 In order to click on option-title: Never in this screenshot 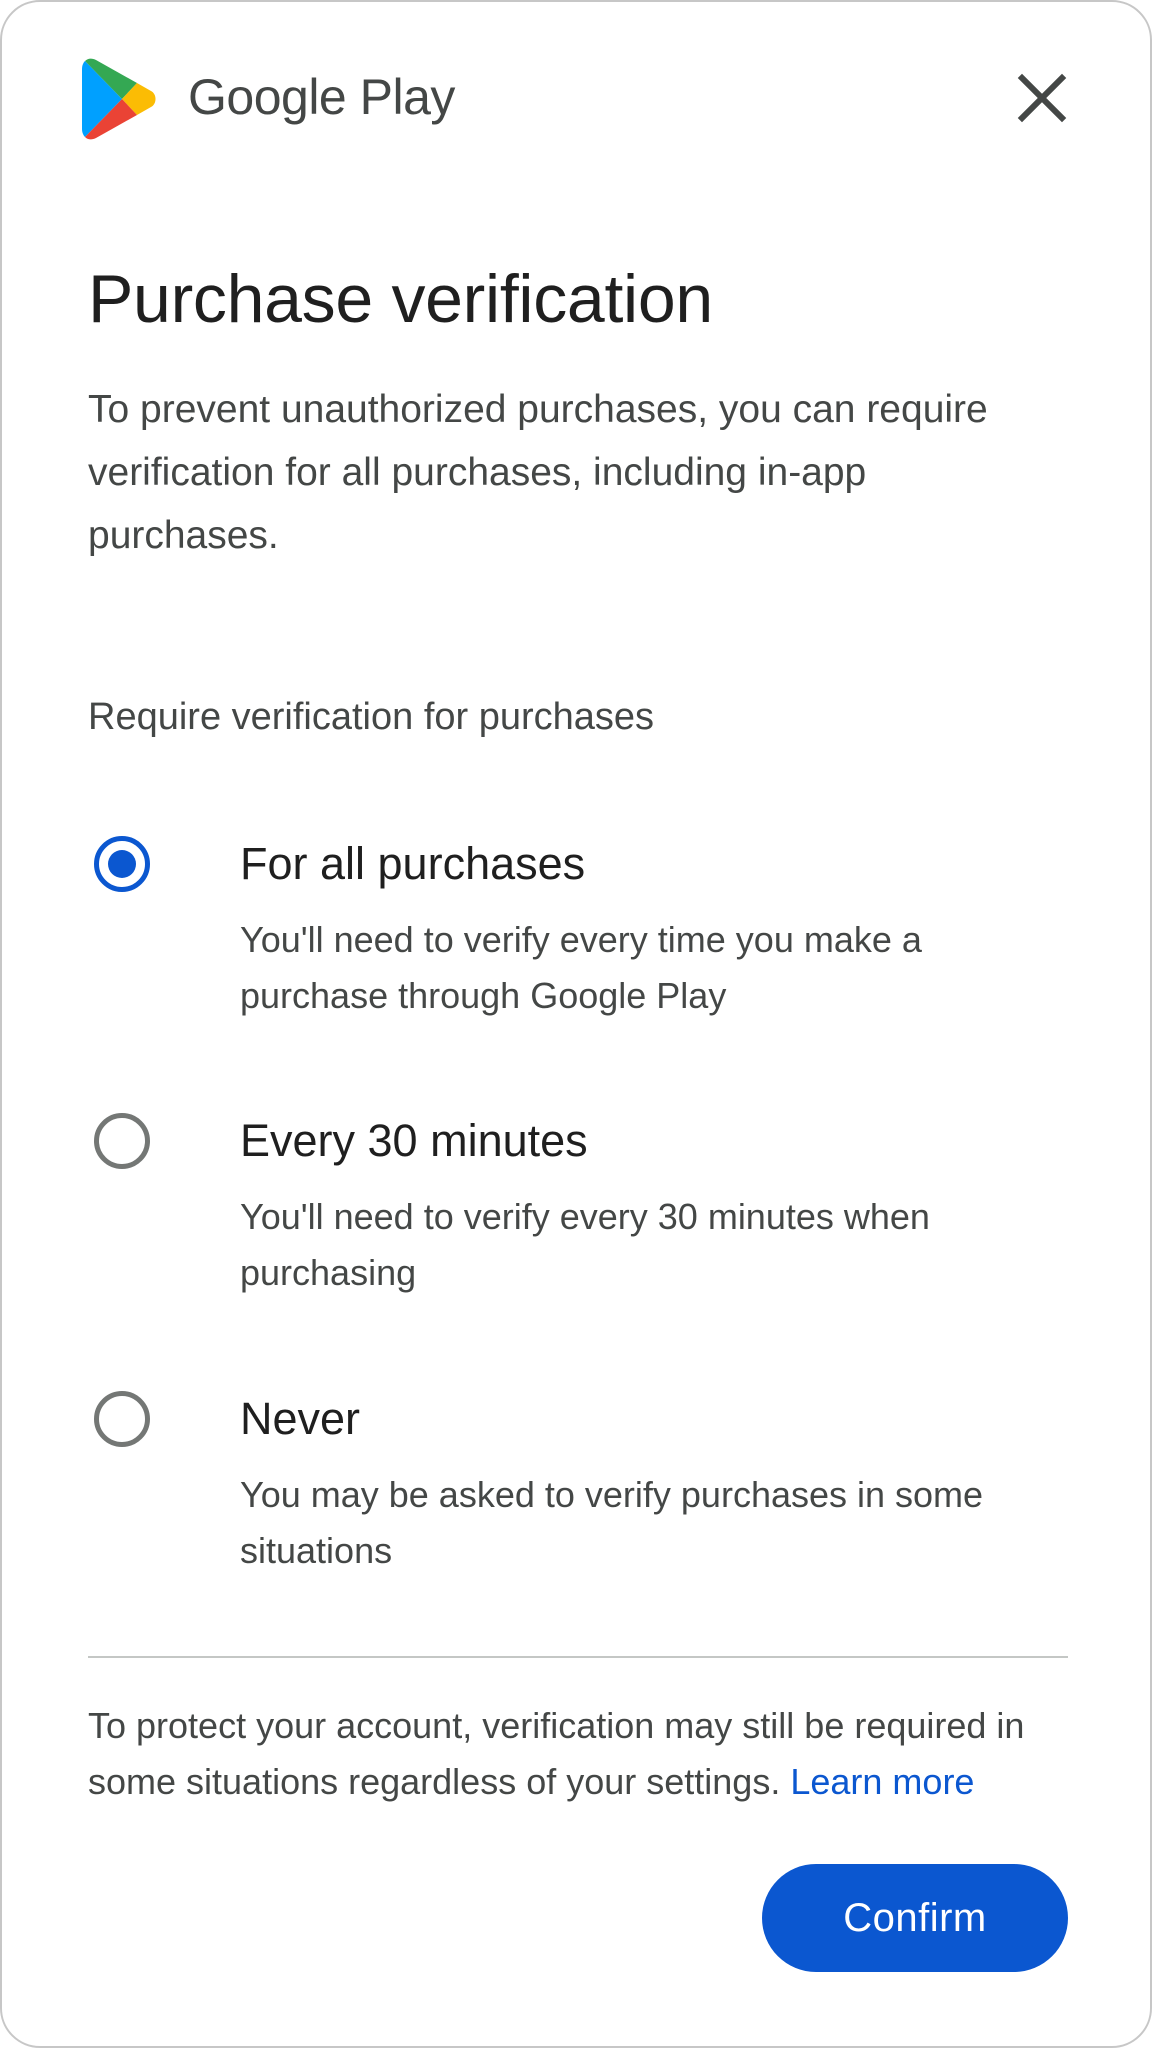, I will do `click(300, 1418)`.